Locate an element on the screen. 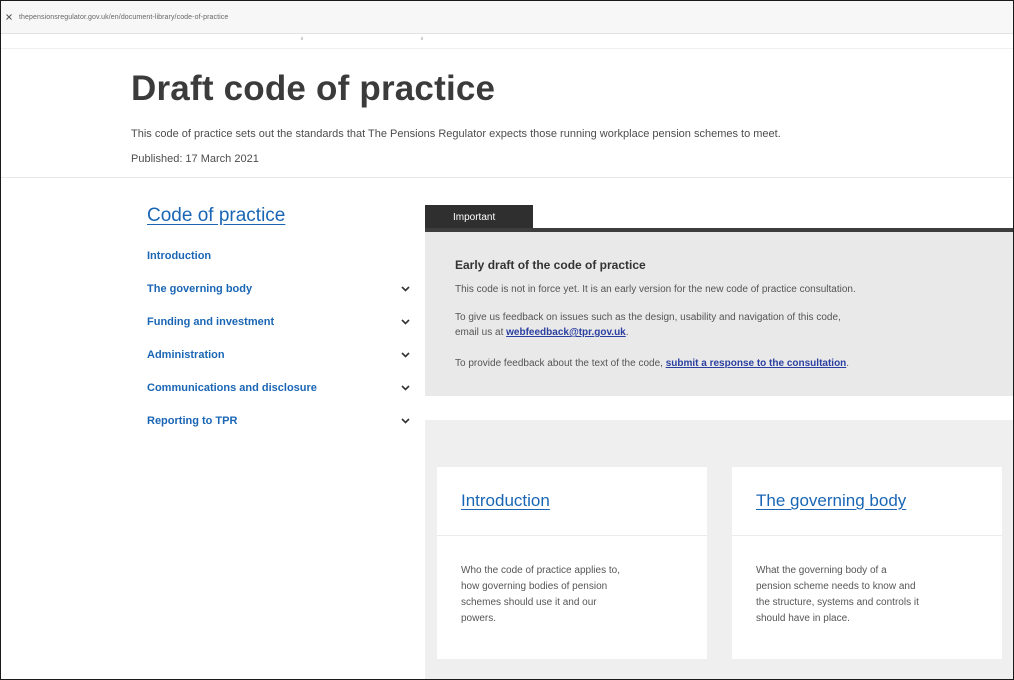 The height and width of the screenshot is (680, 1014). feedback-email-link: webfeedback@tpr.gov.uk is located at coordinates (566, 332).